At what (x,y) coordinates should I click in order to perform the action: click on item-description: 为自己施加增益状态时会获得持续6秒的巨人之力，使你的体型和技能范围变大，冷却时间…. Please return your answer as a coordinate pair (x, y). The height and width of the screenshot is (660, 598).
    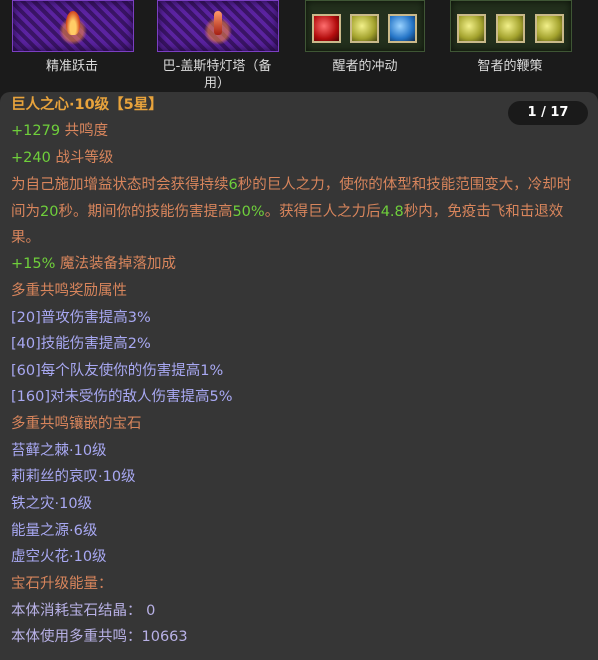
    Looking at the image, I should click on (291, 212).